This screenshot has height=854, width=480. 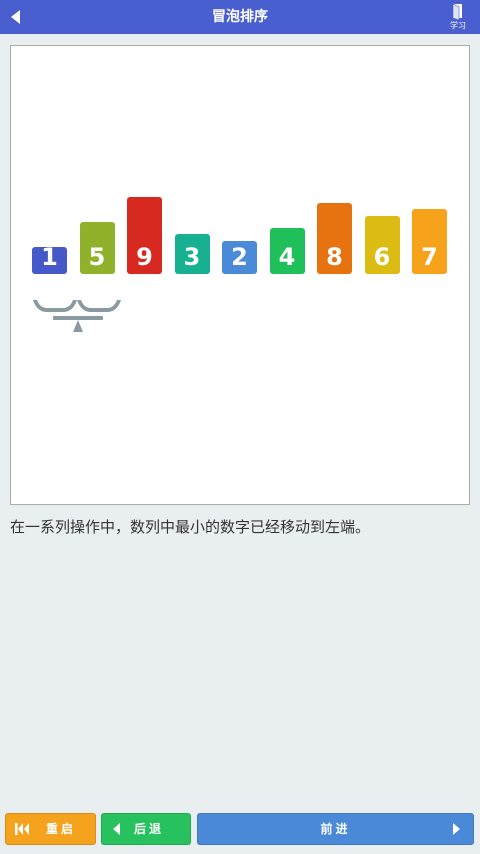 I want to click on step-back-button: 后退, so click(x=146, y=829).